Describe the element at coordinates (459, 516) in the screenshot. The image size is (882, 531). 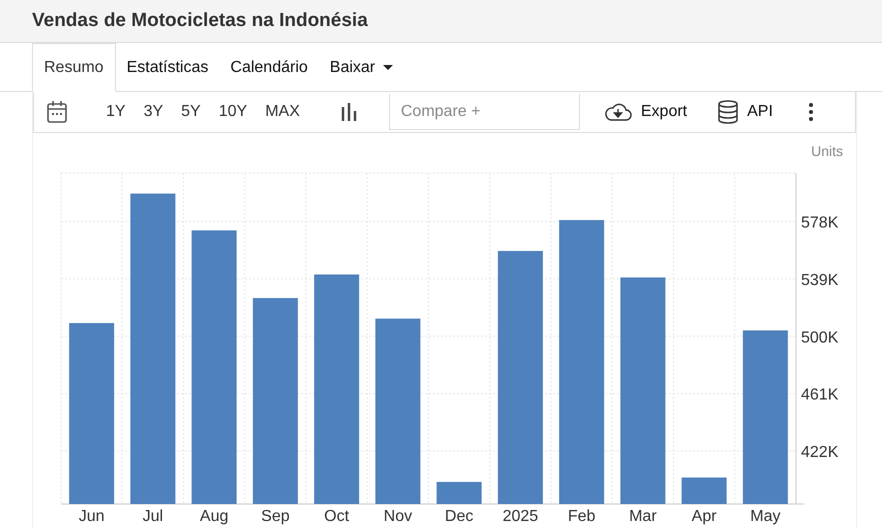
I see `axis-label: Dec` at that location.